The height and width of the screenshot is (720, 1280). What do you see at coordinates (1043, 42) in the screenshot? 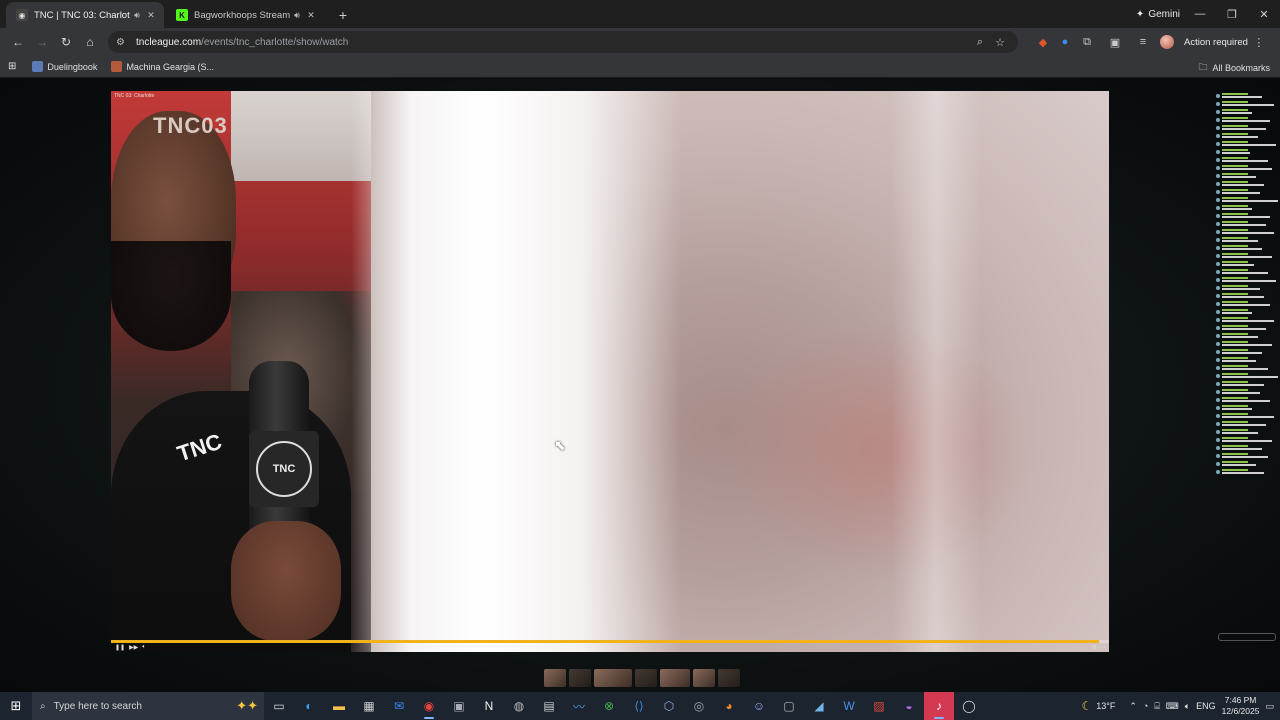
I see `extension-fox-icon: ◆` at bounding box center [1043, 42].